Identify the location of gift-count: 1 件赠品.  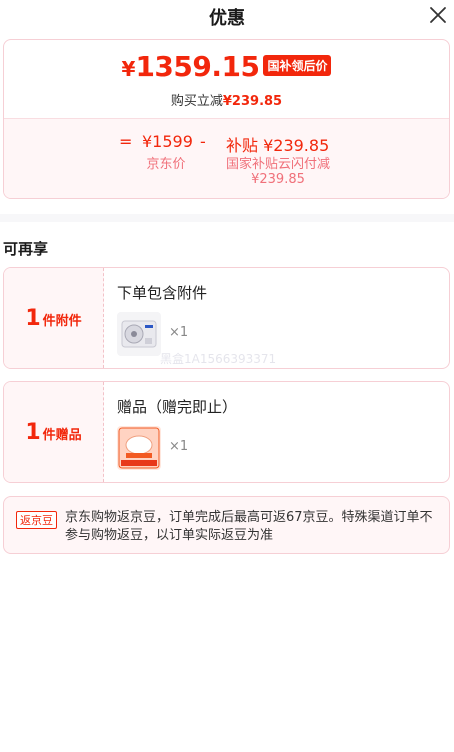
(53, 432).